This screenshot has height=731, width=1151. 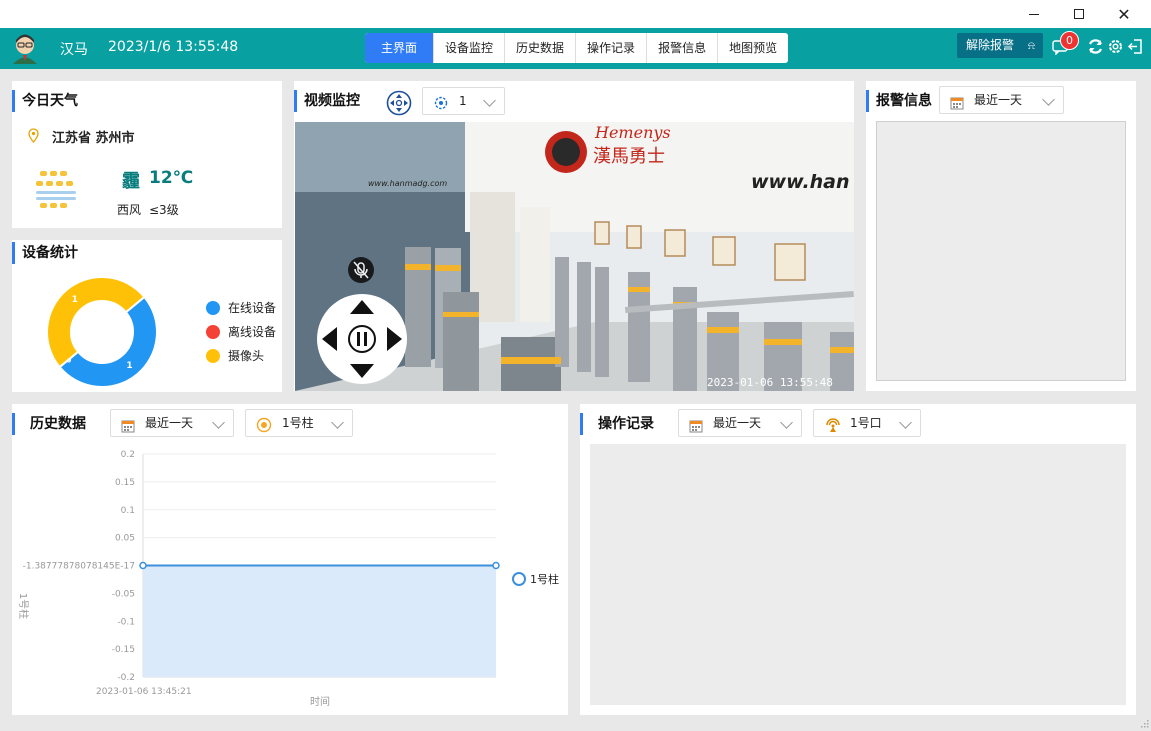 I want to click on close-button: ✕, so click(x=1124, y=14).